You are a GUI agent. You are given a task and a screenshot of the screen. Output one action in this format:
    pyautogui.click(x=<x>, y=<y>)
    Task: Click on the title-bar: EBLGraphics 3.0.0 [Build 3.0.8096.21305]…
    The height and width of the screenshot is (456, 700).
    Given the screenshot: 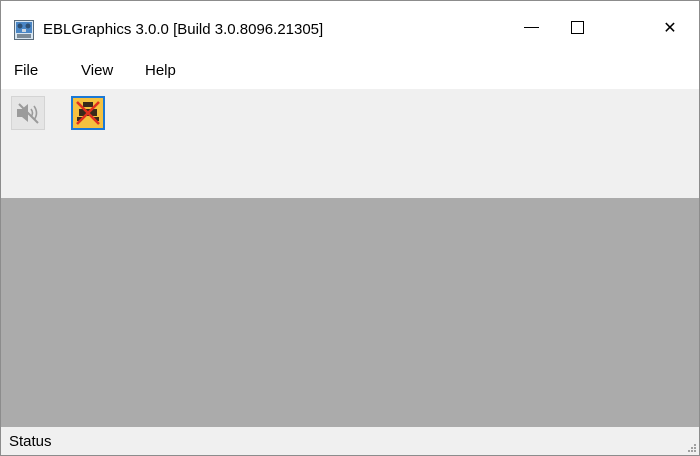 What is the action you would take?
    pyautogui.click(x=350, y=27)
    